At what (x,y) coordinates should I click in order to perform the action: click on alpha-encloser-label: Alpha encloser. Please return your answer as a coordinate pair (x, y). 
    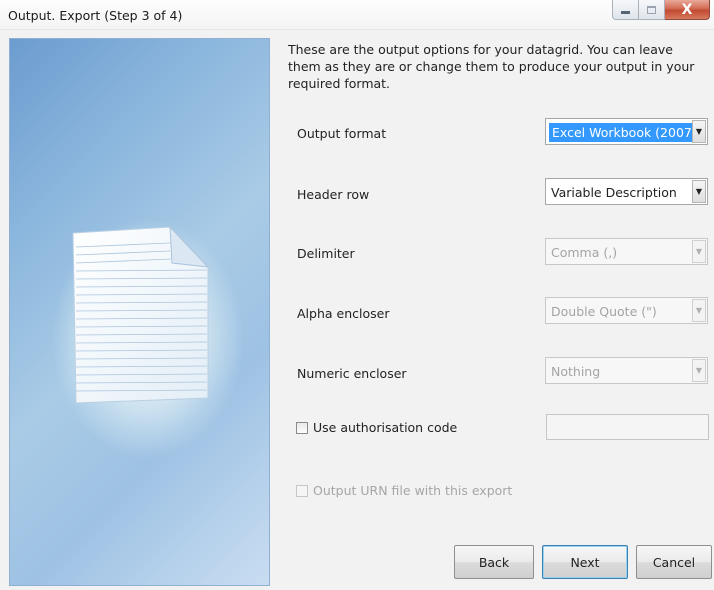
    Looking at the image, I should click on (343, 313).